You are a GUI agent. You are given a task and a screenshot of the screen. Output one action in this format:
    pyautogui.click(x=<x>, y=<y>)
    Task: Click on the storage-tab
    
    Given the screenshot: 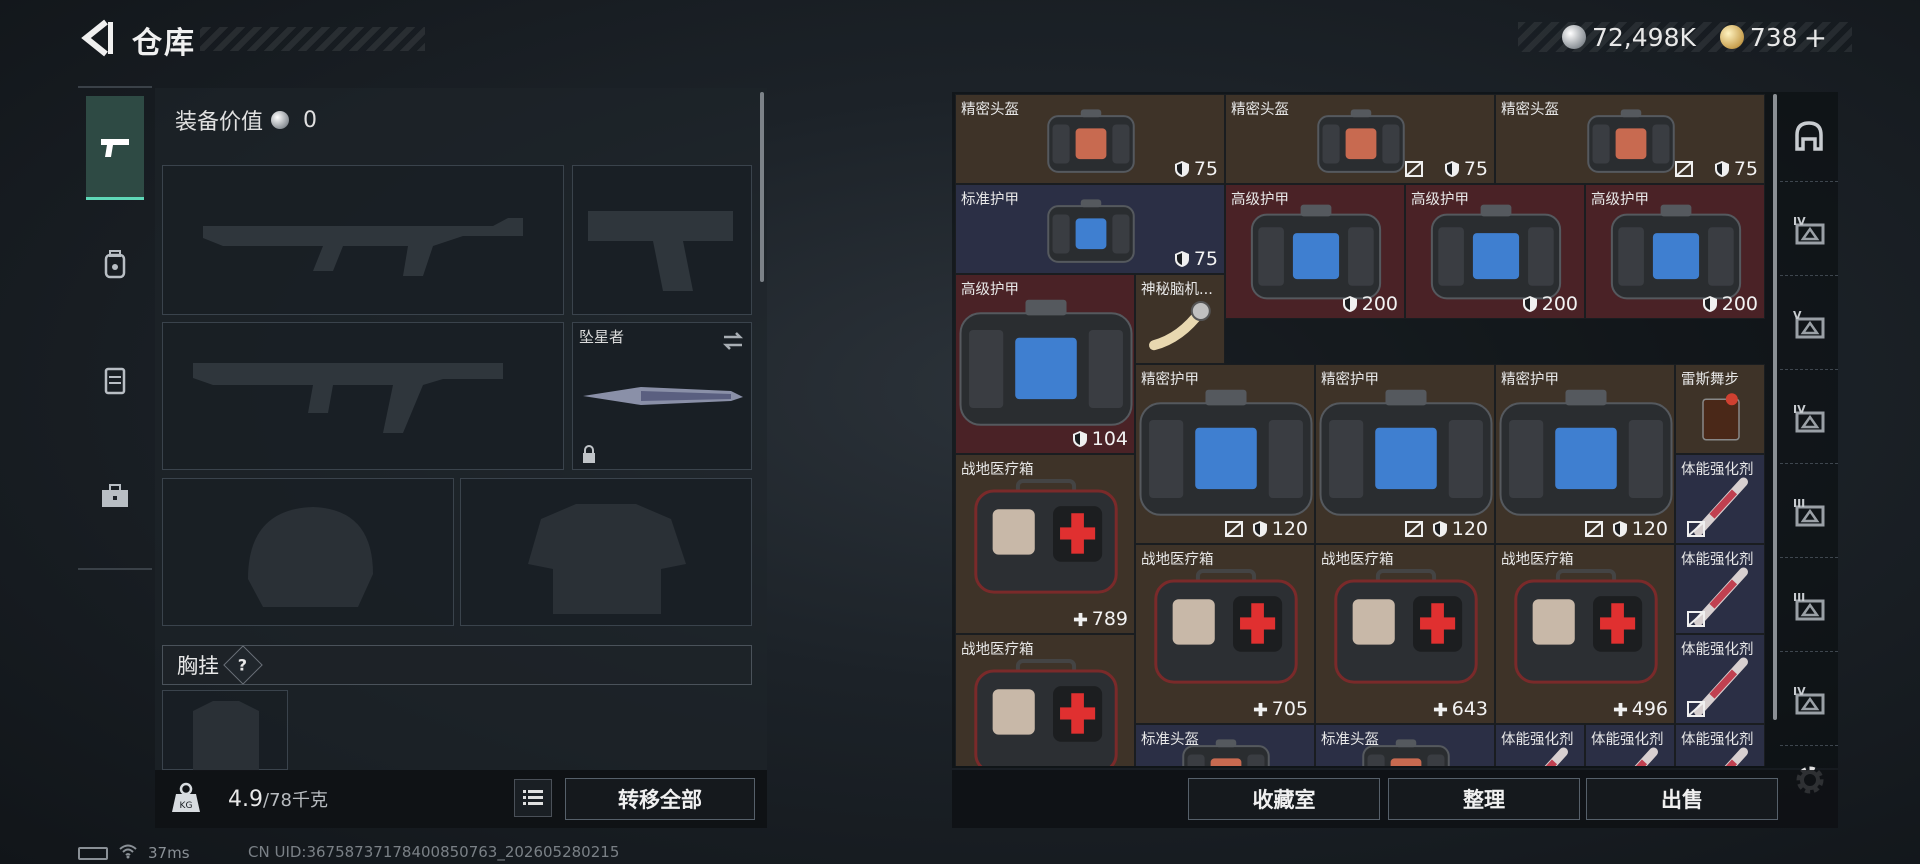 What is the action you would take?
    pyautogui.click(x=1809, y=137)
    